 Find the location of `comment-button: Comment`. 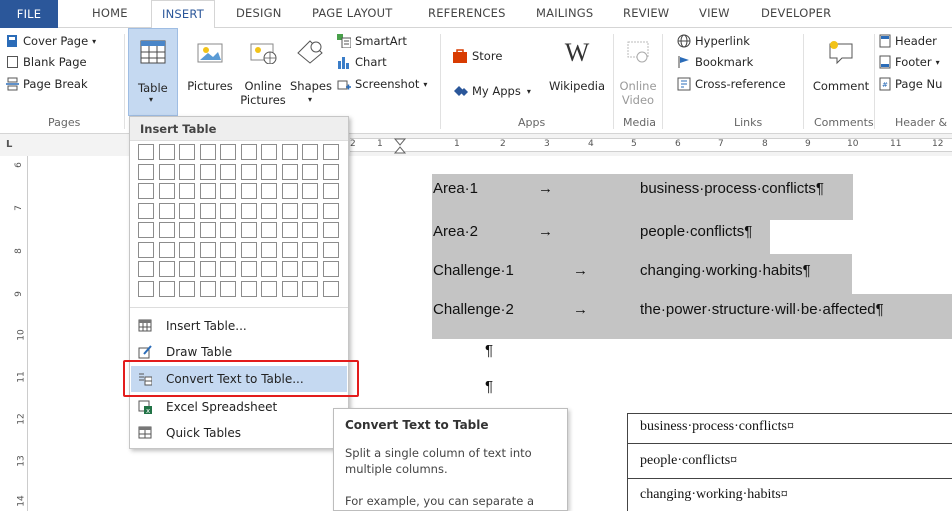

comment-button: Comment is located at coordinates (841, 66).